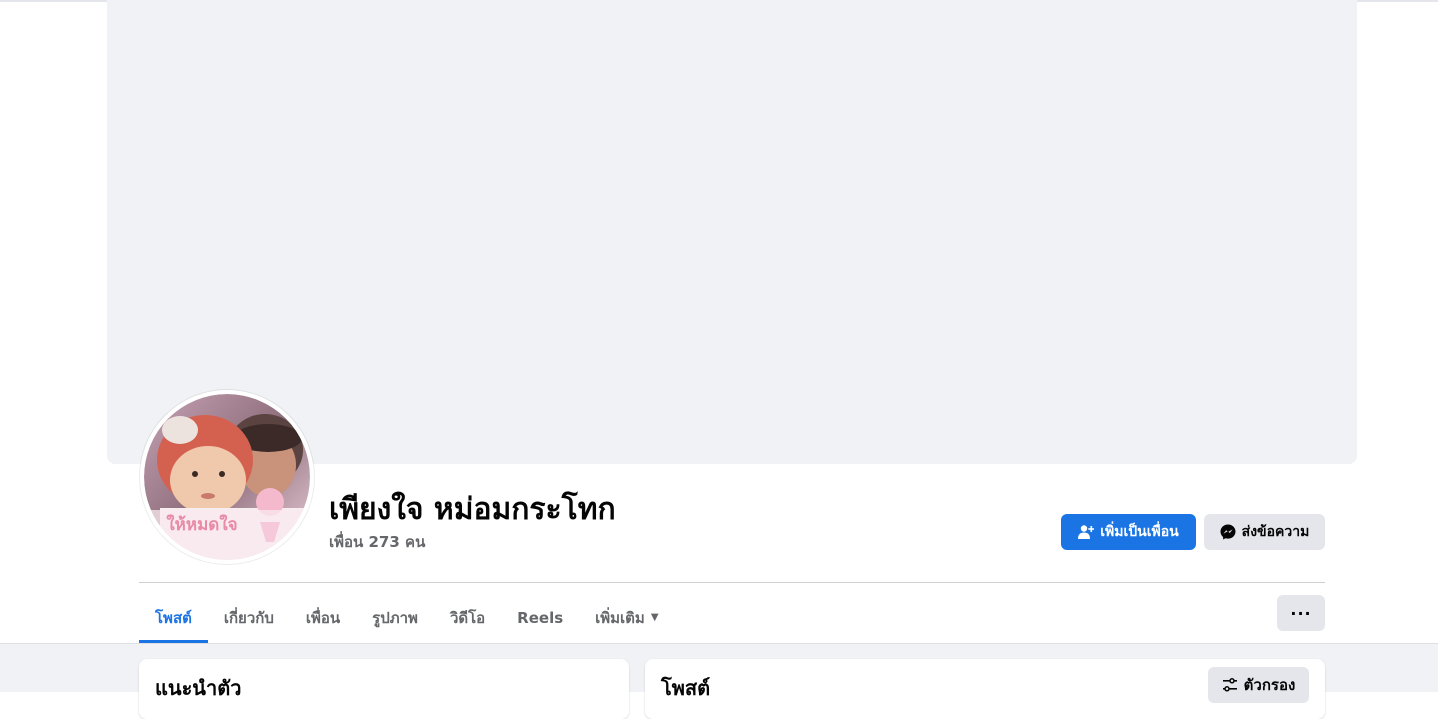 The image size is (1438, 719). I want to click on profile-avatar: ให้หมดใจ, so click(227, 477).